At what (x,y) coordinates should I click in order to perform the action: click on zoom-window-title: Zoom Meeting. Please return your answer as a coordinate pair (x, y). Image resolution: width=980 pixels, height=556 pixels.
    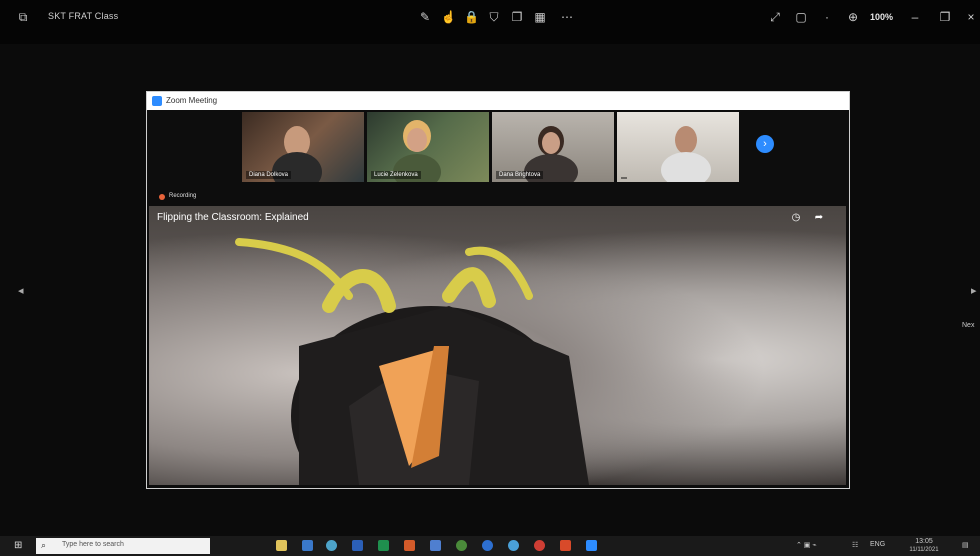
    Looking at the image, I should click on (192, 100).